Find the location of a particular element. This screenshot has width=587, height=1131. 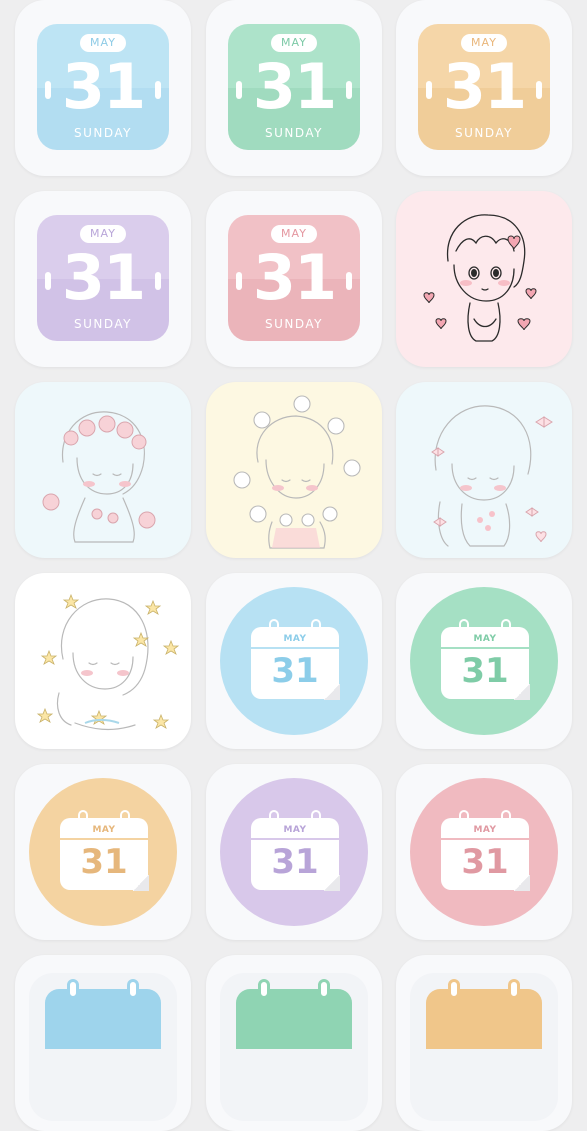

flip-calendar-purple-tile: MAY 31 SUNDAY is located at coordinates (103, 279).